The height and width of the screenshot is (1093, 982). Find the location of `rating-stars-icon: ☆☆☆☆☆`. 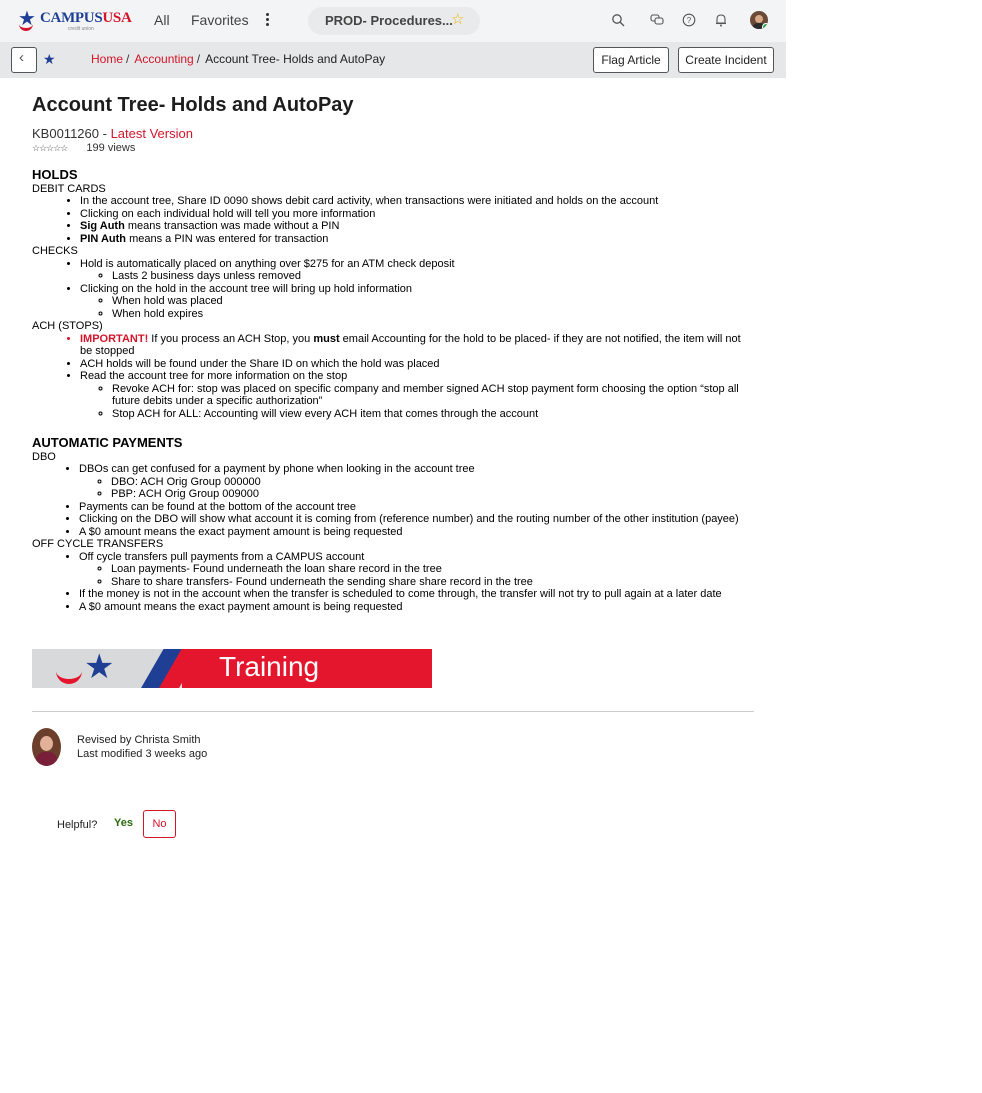

rating-stars-icon: ☆☆☆☆☆ is located at coordinates (50, 148).